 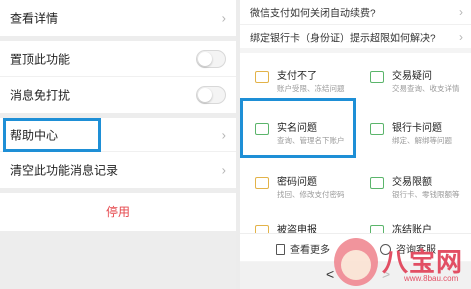 I want to click on category-title: 银行卡问题, so click(x=417, y=128).